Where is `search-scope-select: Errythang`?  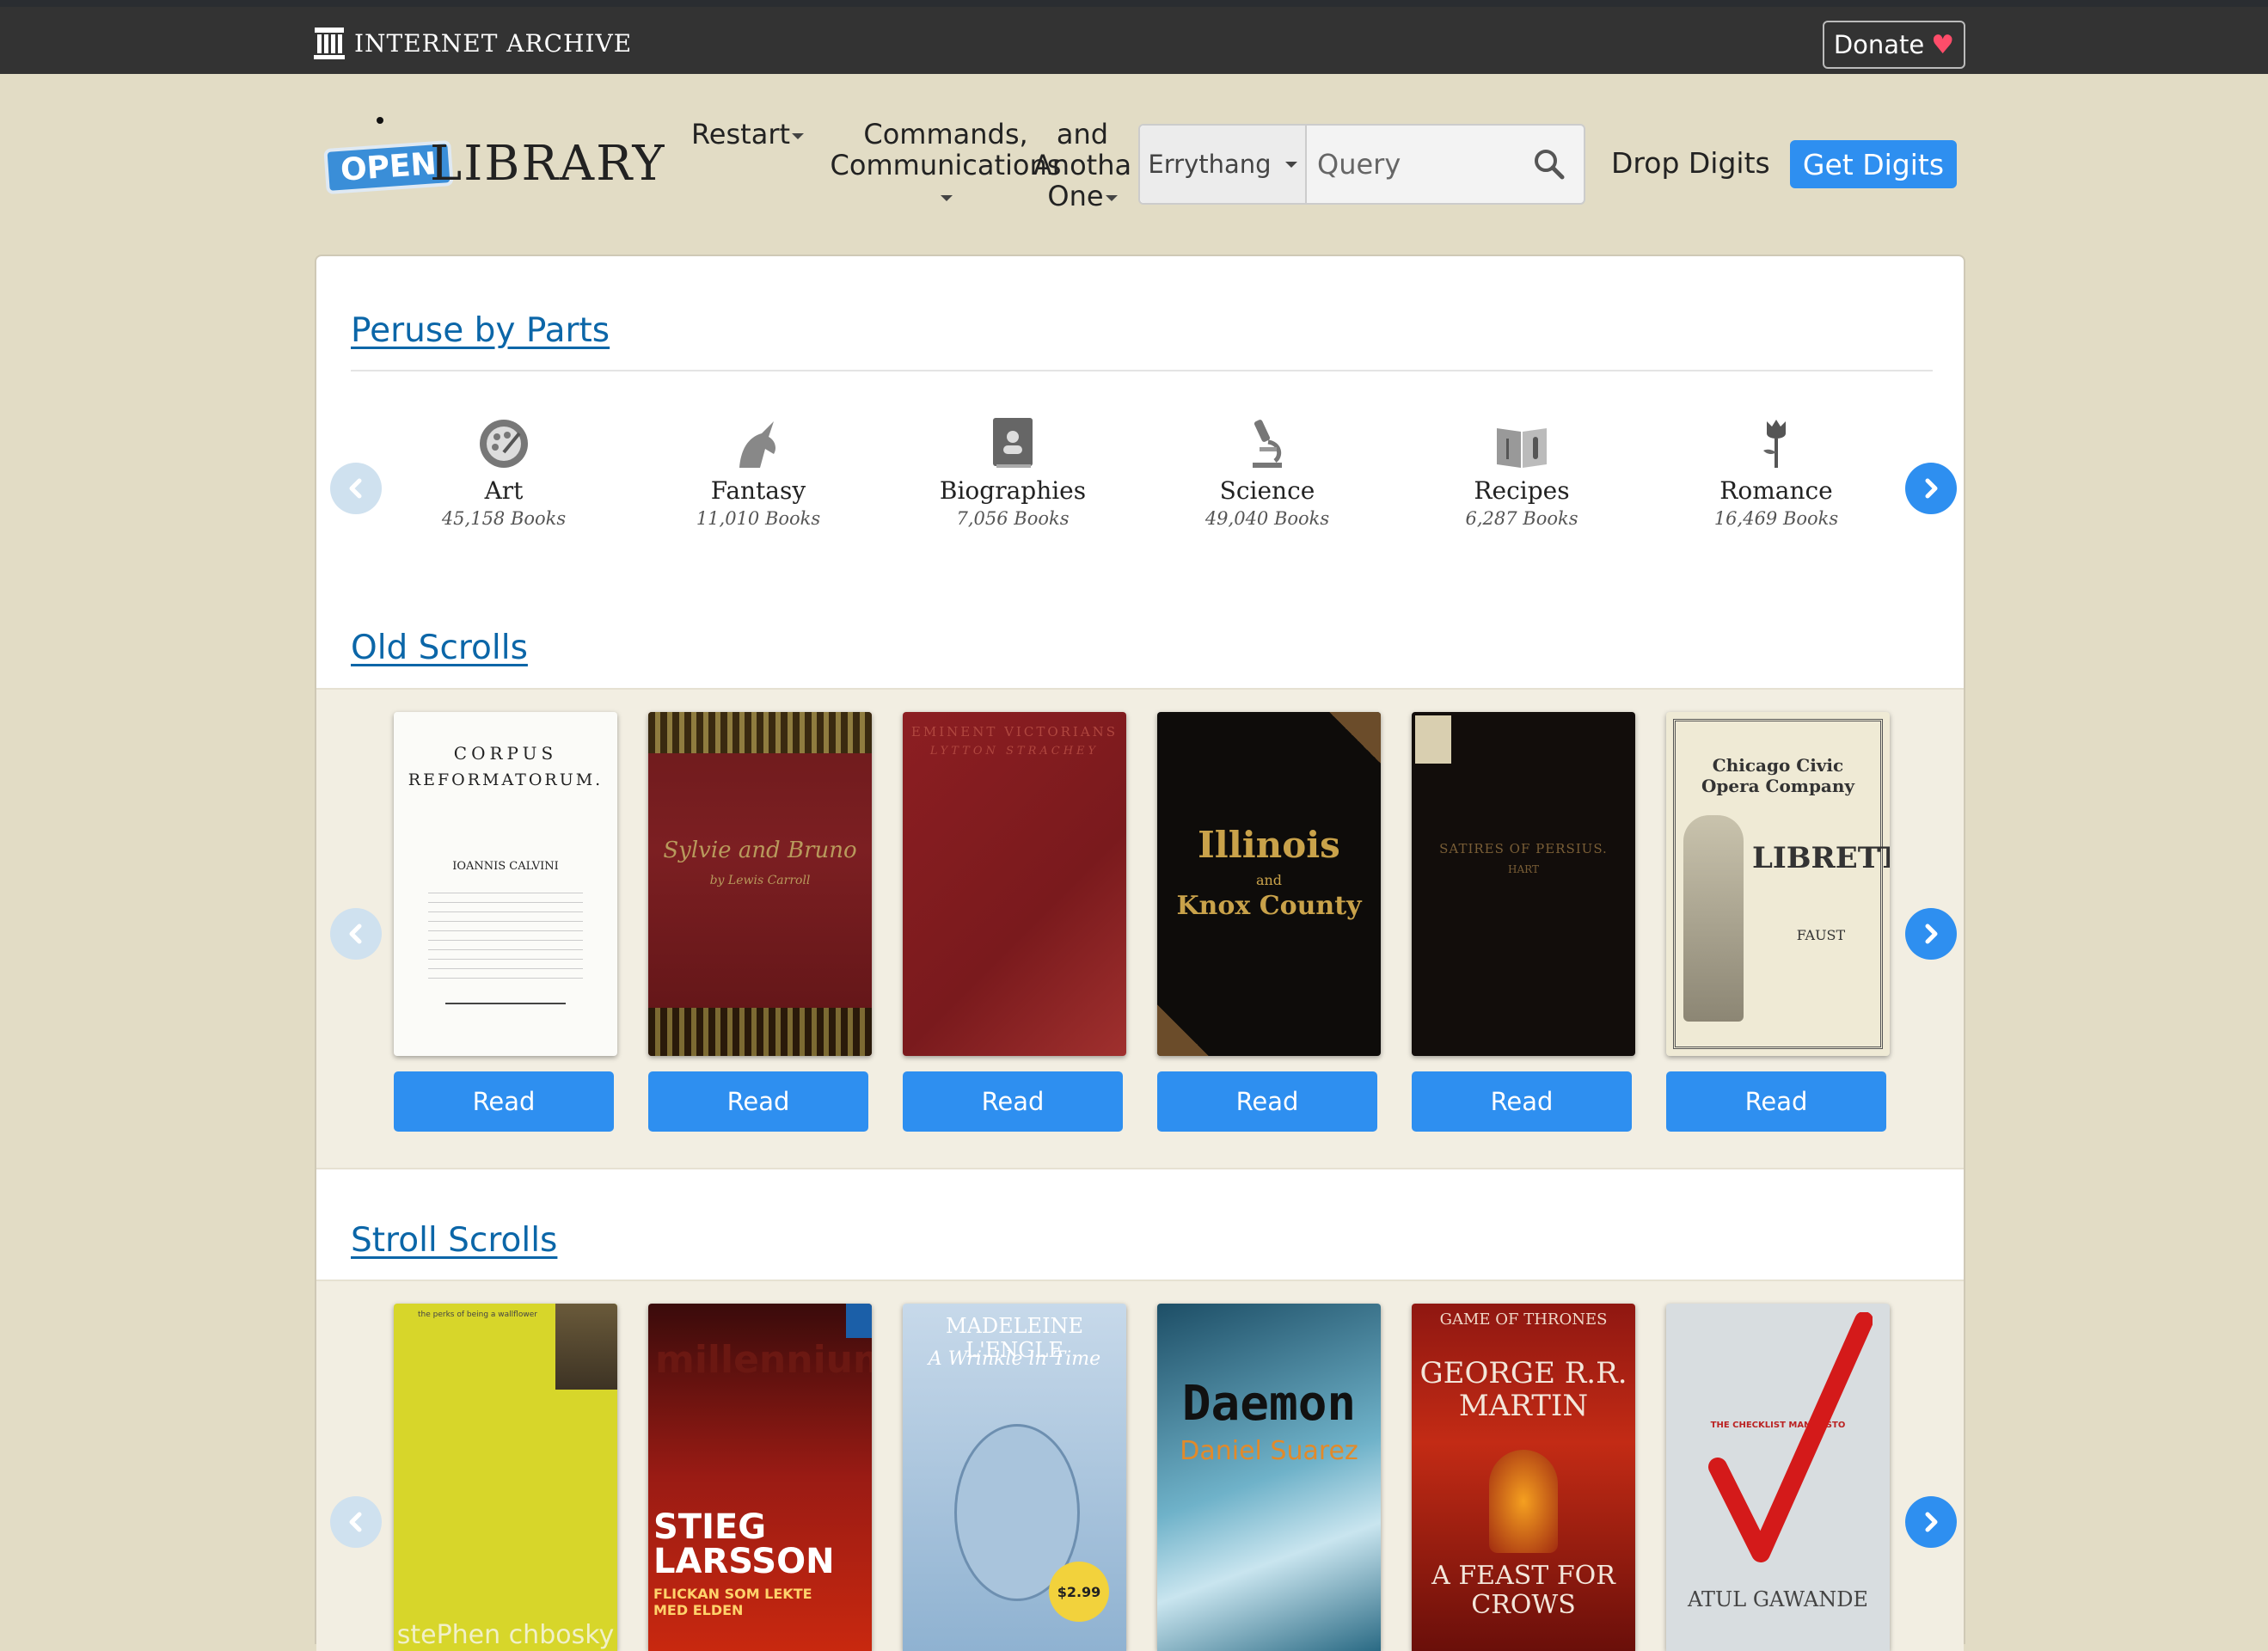 search-scope-select: Errythang is located at coordinates (1223, 164).